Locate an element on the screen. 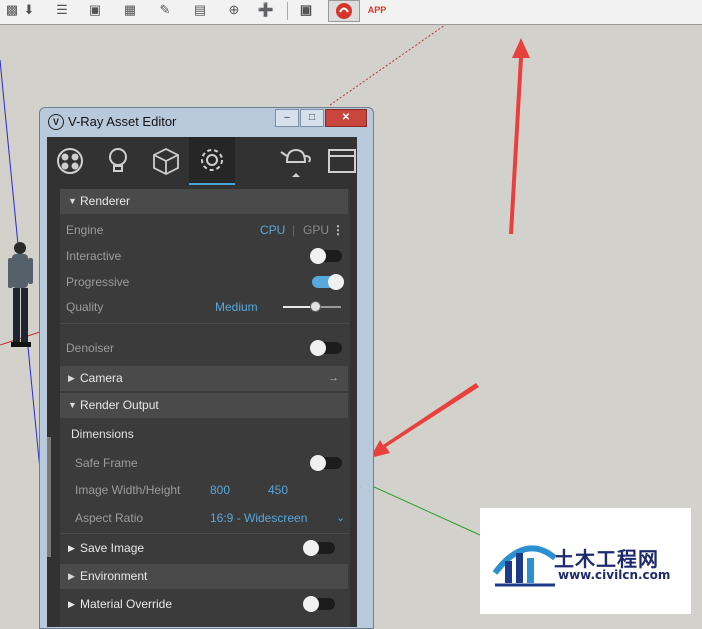 Image resolution: width=702 pixels, height=629 pixels. safe-frame-row: Safe Frame is located at coordinates (205, 463).